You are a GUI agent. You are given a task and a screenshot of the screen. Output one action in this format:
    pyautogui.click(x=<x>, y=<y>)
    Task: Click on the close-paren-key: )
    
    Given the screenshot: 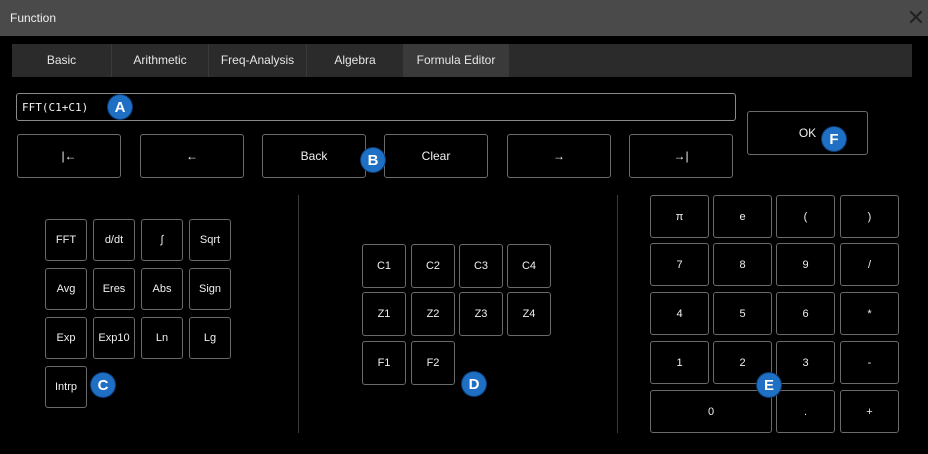 What is the action you would take?
    pyautogui.click(x=869, y=216)
    